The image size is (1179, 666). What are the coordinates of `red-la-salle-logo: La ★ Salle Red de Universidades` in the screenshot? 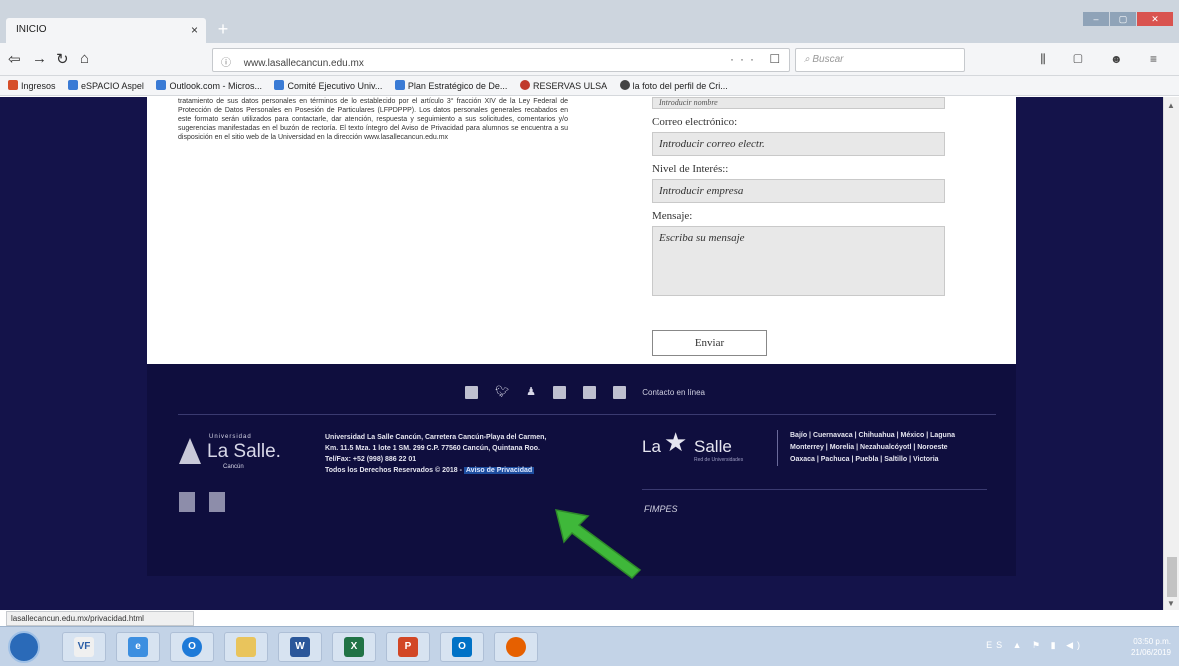 It's located at (704, 447).